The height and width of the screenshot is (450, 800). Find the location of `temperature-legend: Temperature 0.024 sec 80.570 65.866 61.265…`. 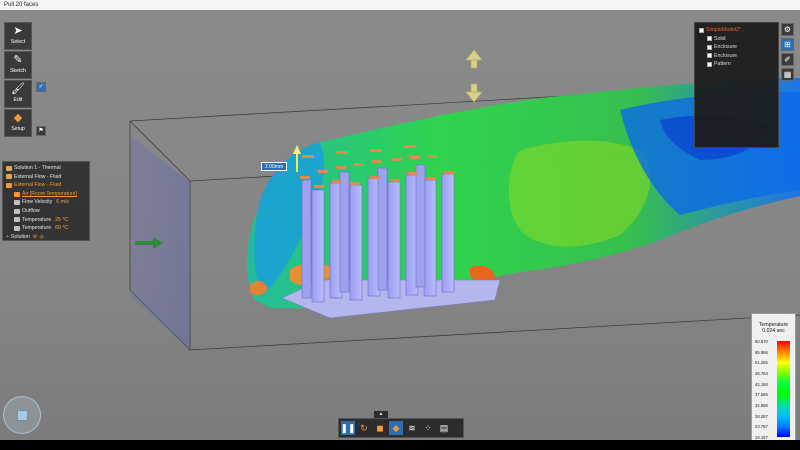

temperature-legend: Temperature 0.024 sec 80.570 65.866 61.265… is located at coordinates (773, 377).